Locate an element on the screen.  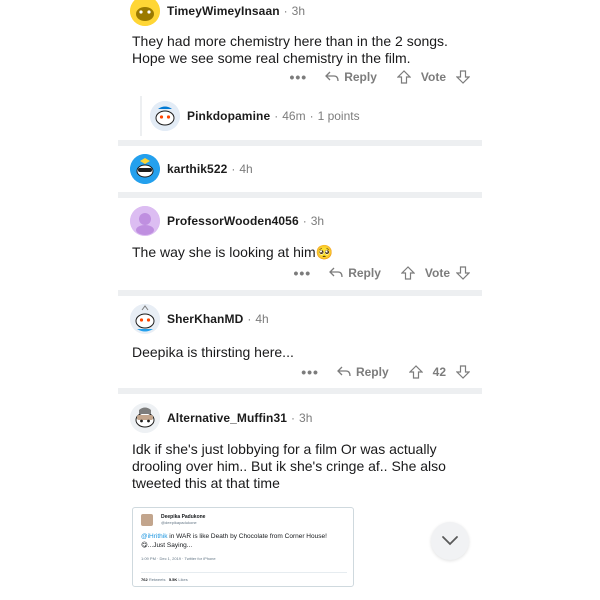
points: 1 points is located at coordinates (338, 116).